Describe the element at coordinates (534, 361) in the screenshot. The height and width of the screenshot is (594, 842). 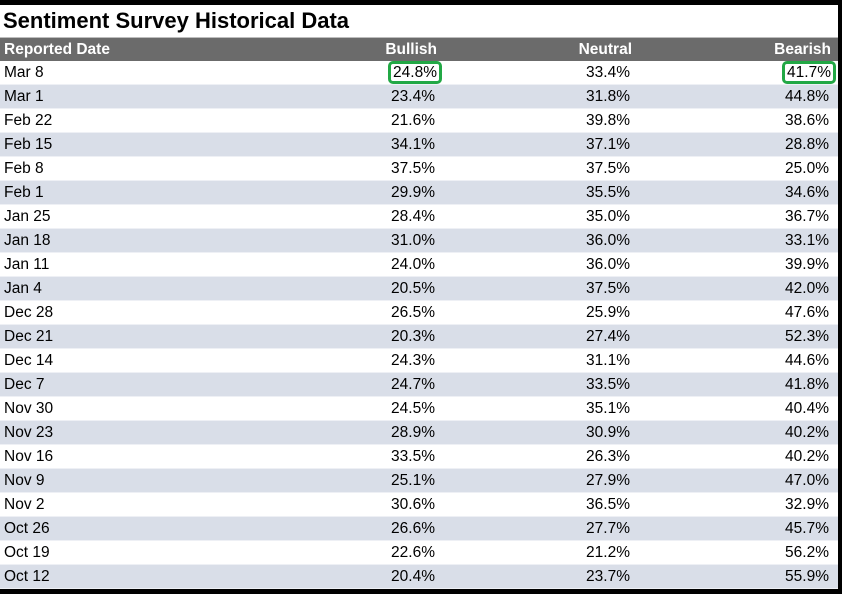
I see `neutral-cell: 31.1%` at that location.